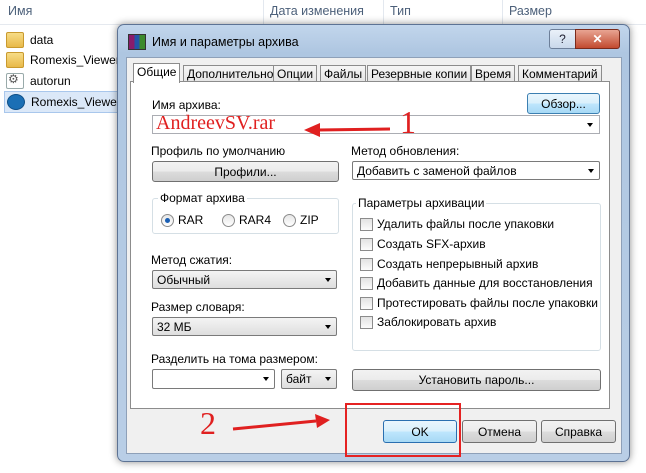 The width and height of the screenshot is (646, 473). I want to click on annotation-highlight-box, so click(403, 430).